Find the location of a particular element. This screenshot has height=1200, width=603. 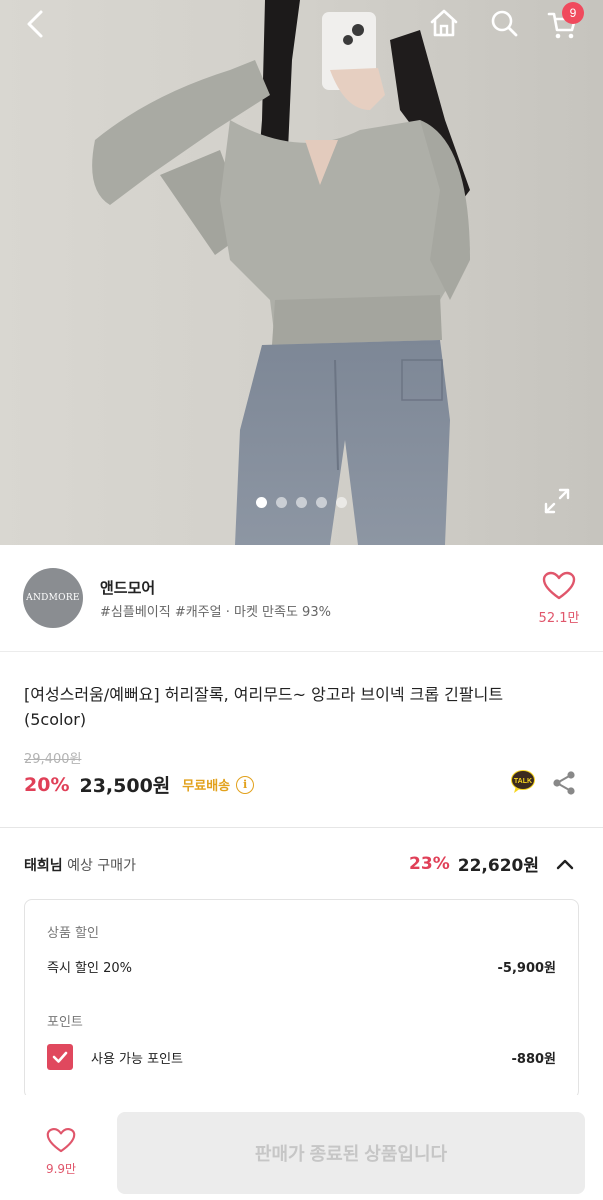

store-logo: ANDMORE is located at coordinates (53, 598).